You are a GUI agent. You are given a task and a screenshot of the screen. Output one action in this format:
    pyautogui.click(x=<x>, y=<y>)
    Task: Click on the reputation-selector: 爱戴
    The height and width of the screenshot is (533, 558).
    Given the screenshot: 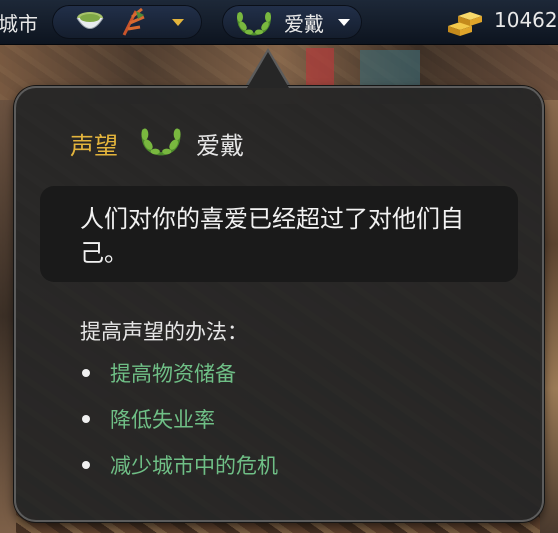 What is the action you would take?
    pyautogui.click(x=292, y=22)
    